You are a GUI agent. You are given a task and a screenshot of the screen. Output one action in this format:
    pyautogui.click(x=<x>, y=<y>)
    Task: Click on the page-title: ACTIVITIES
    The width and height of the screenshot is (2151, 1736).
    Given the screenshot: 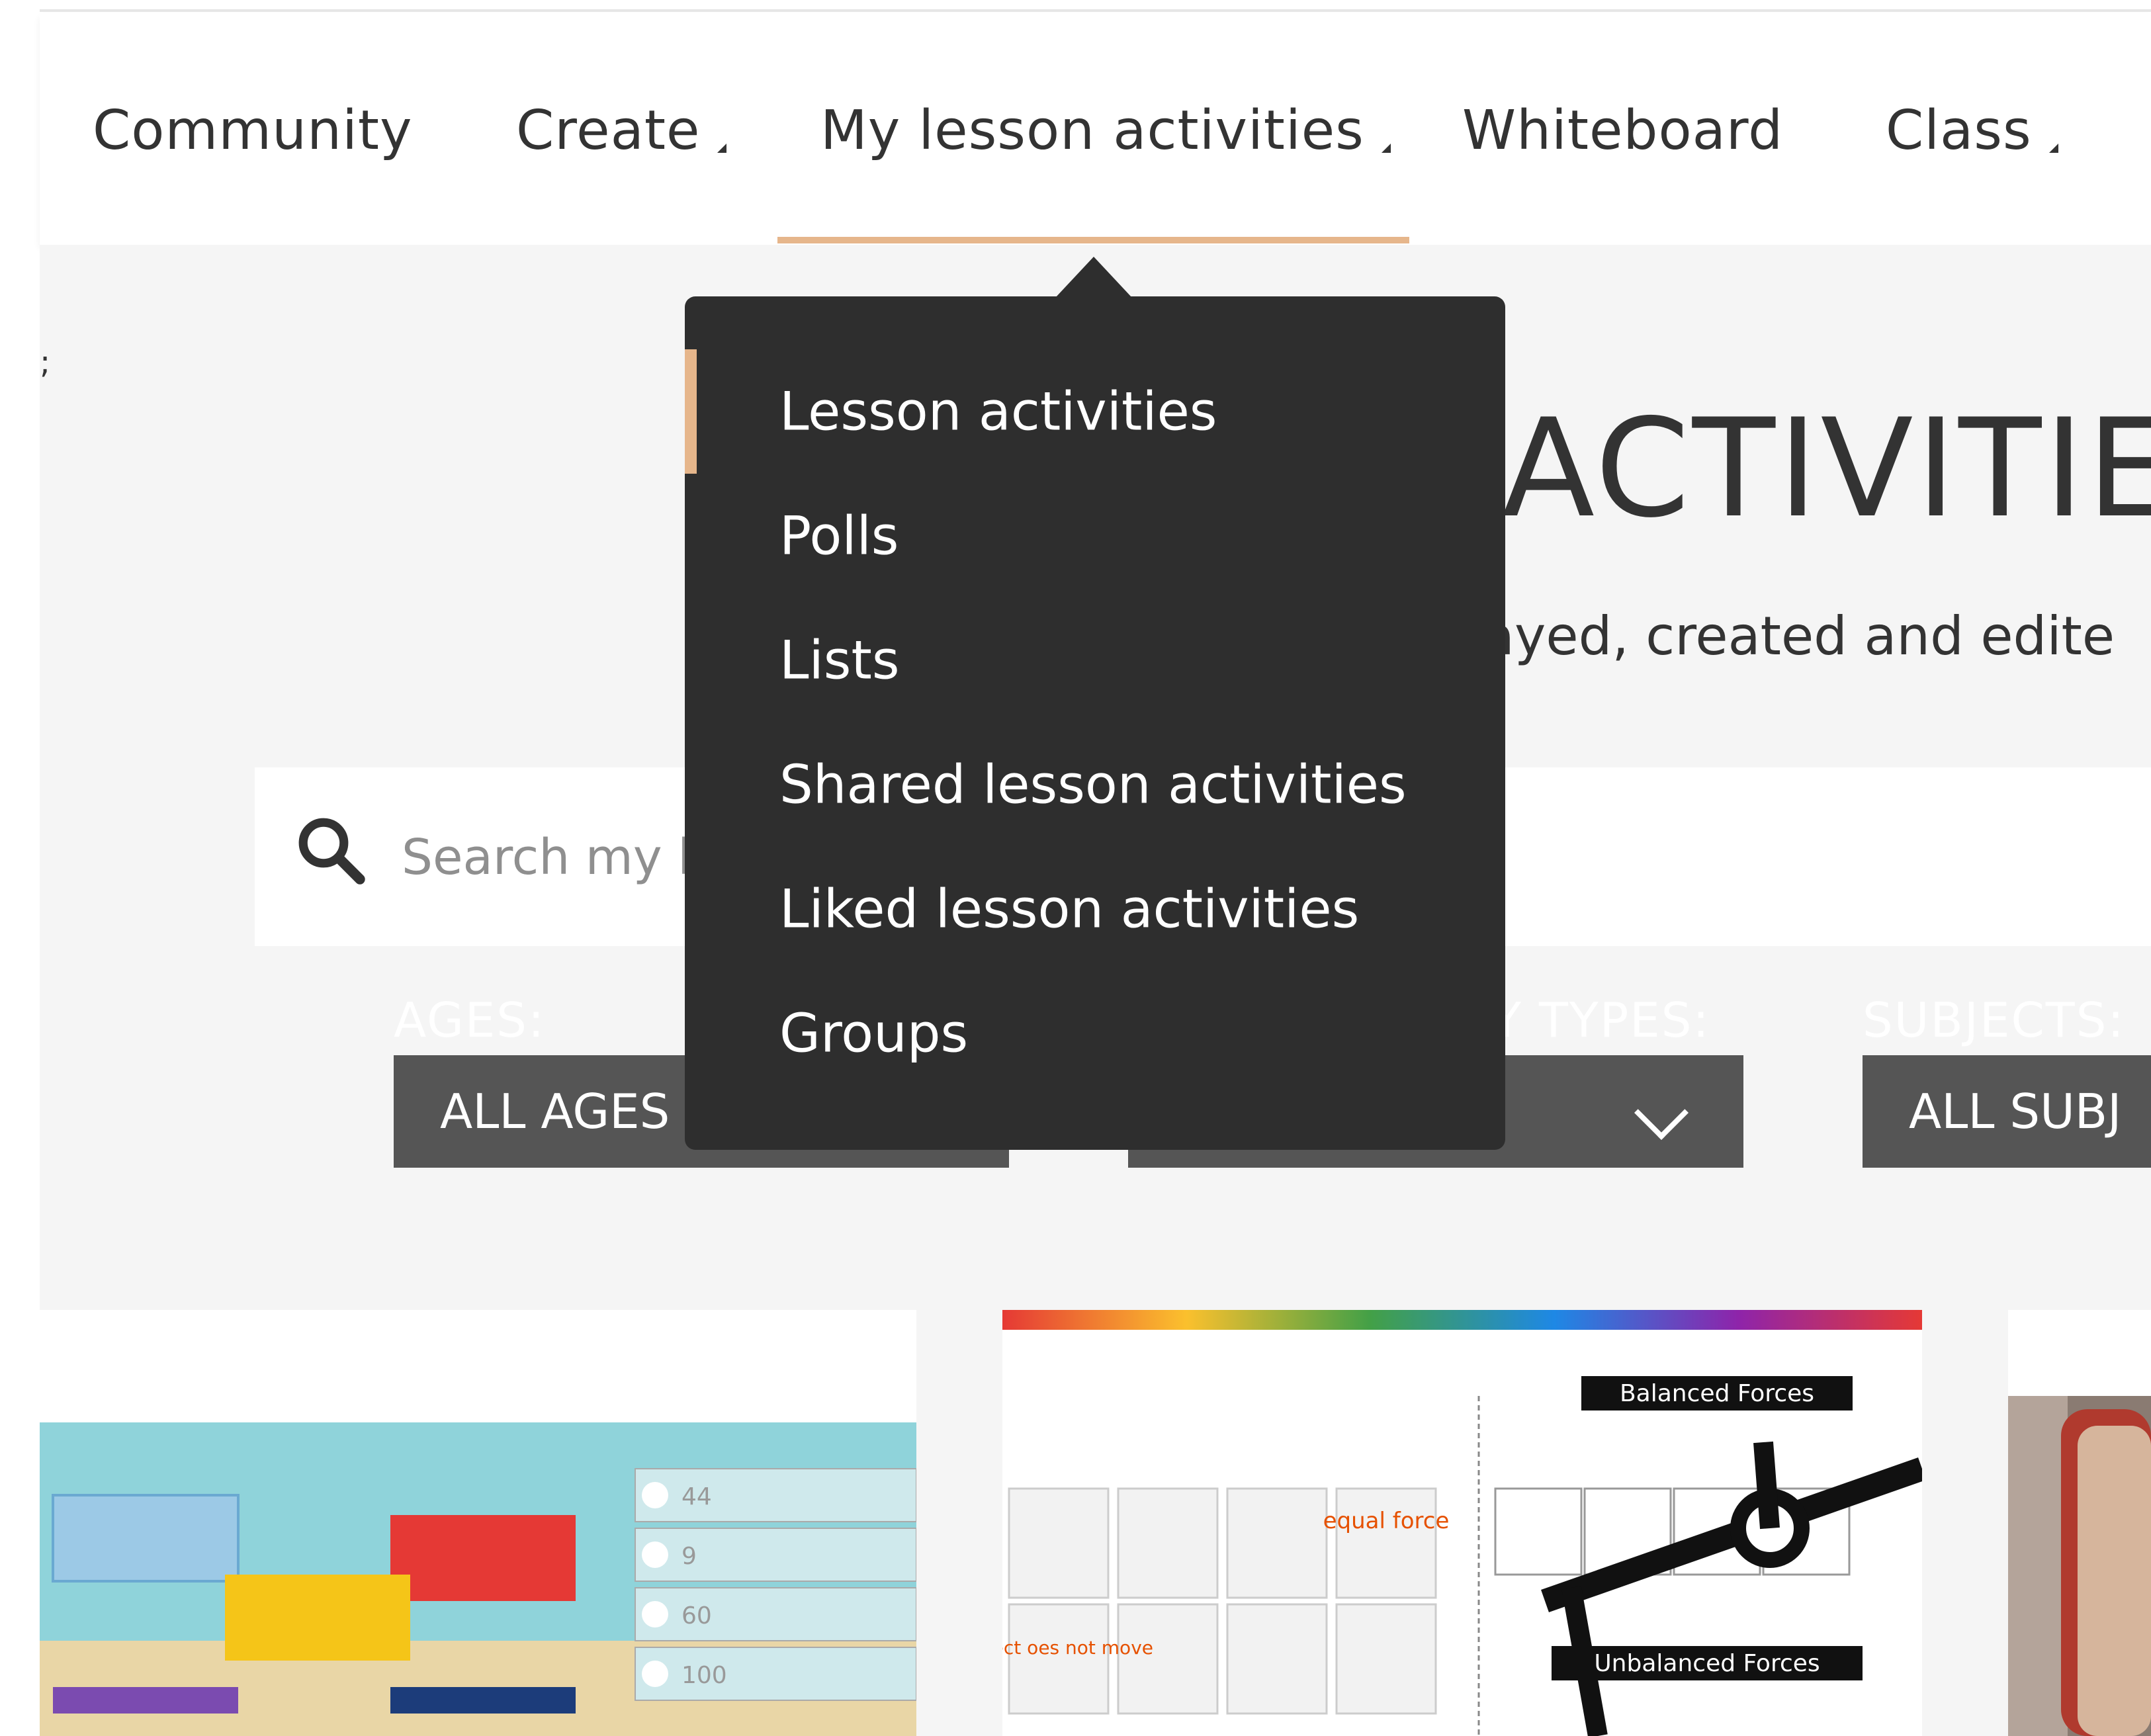 What is the action you would take?
    pyautogui.click(x=1826, y=469)
    